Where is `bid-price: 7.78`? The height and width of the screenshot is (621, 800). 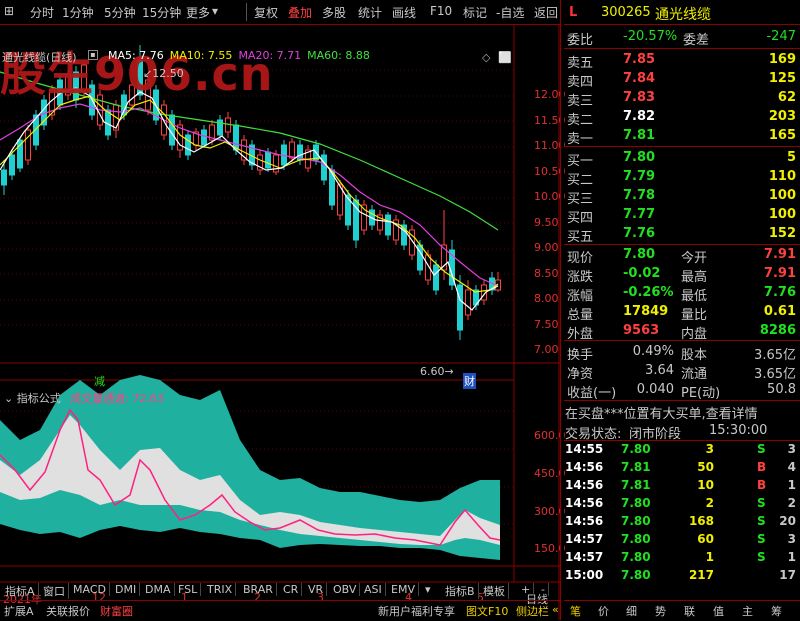 bid-price: 7.78 is located at coordinates (639, 195).